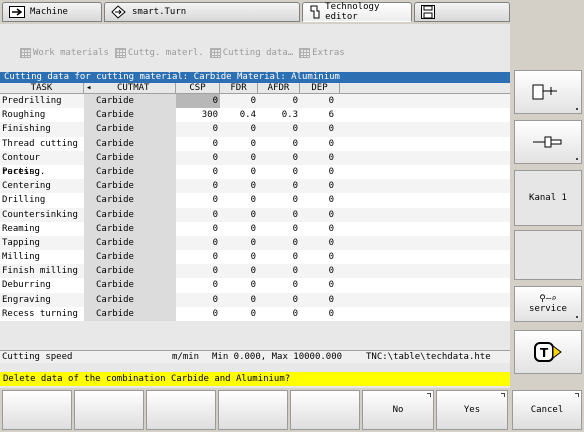 This screenshot has height=432, width=584. I want to click on cell-task: Predrilling, so click(42, 101).